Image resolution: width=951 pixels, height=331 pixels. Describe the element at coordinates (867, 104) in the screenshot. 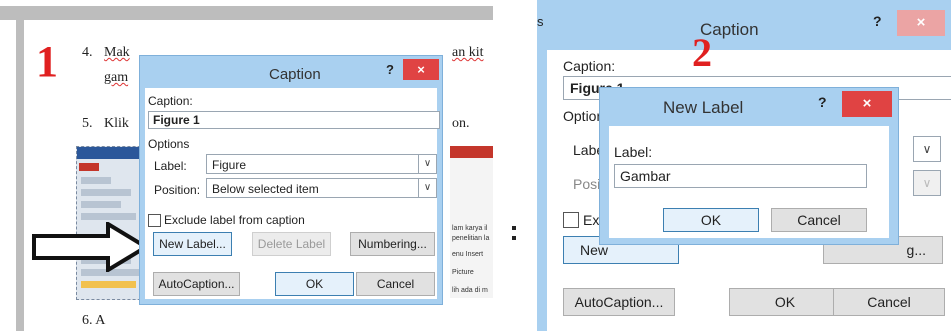

I see `new-label-close-button: ×` at that location.